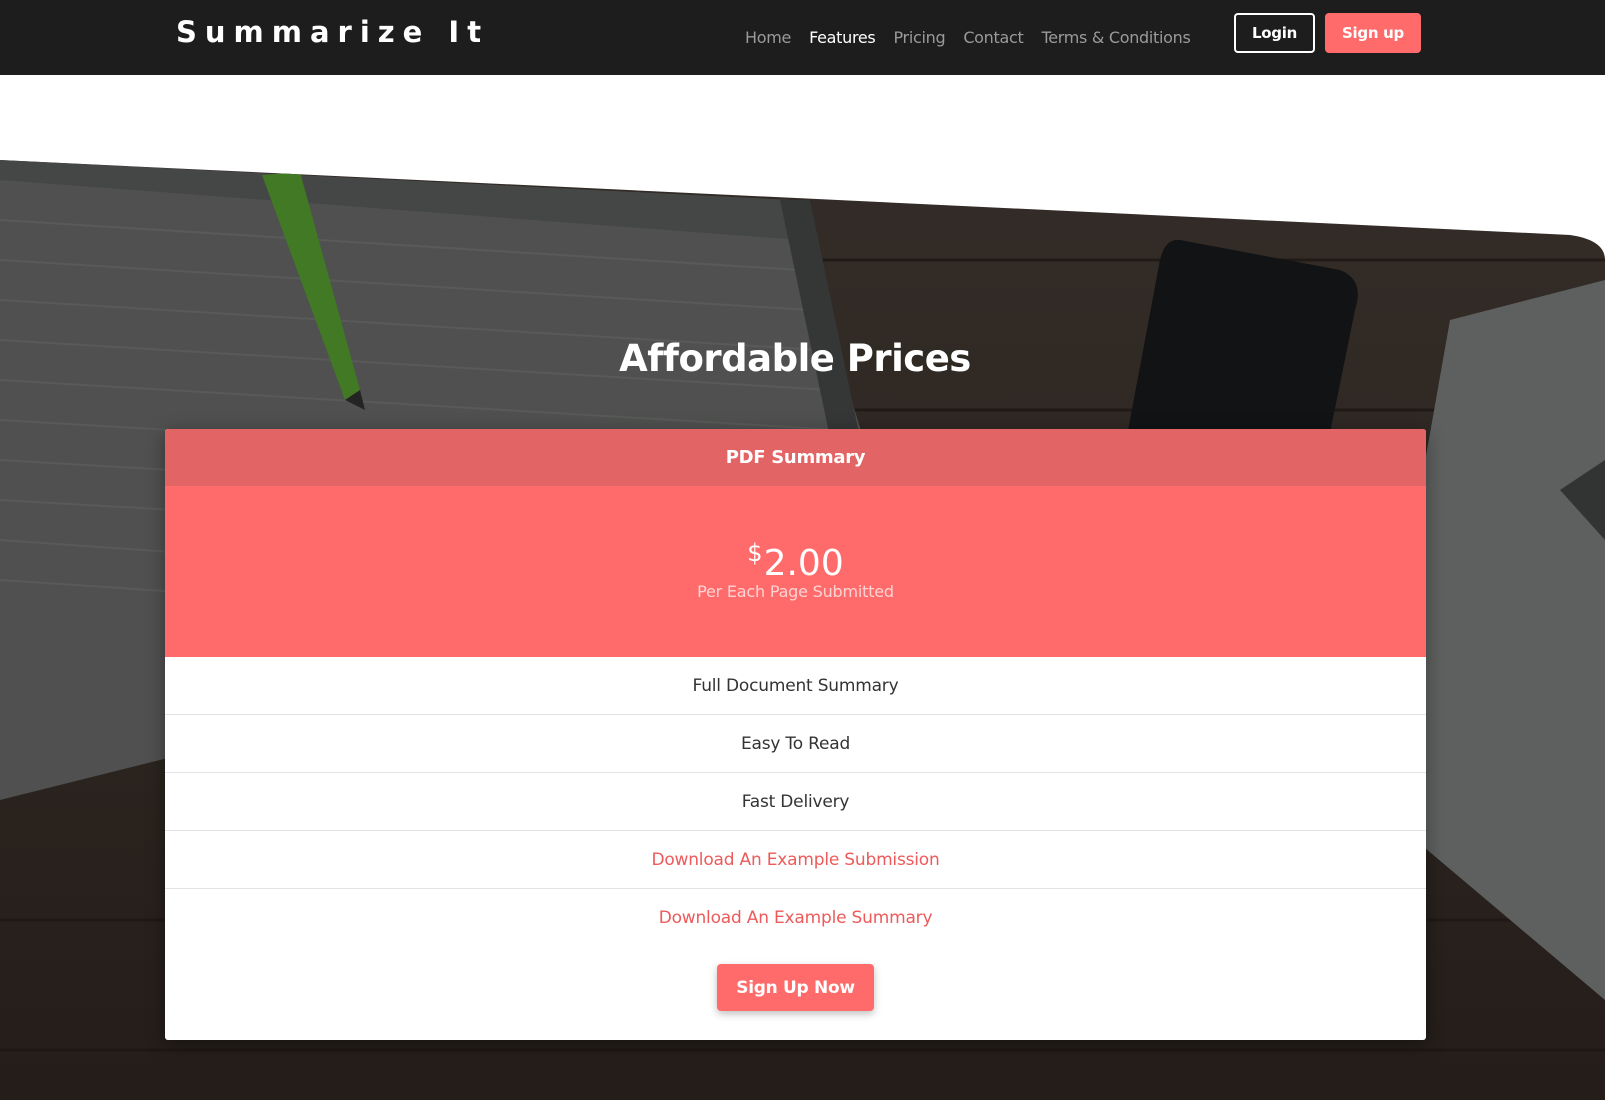 Image resolution: width=1605 pixels, height=1100 pixels. Describe the element at coordinates (795, 860) in the screenshot. I see `download-example-submission-link: Download An Example Submission` at that location.